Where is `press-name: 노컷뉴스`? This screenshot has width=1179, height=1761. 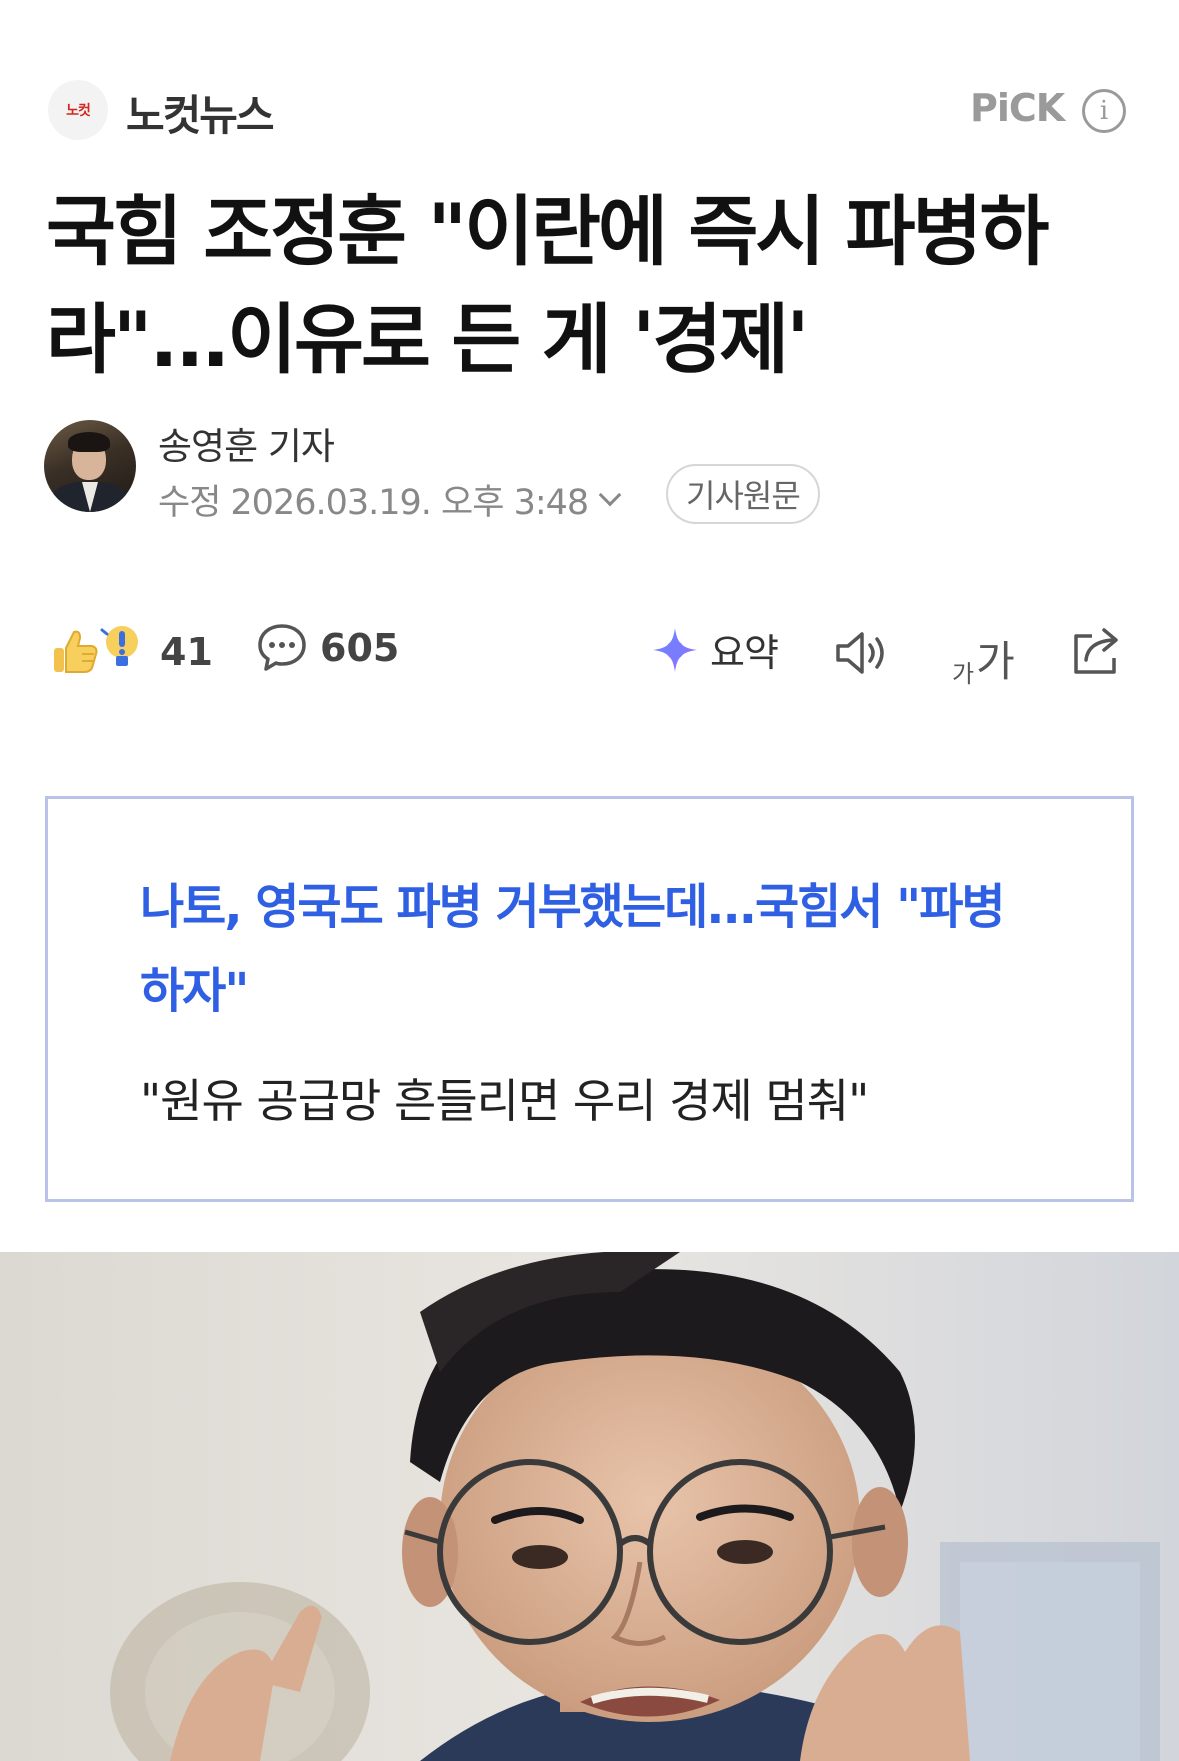 press-name: 노컷뉴스 is located at coordinates (200, 112).